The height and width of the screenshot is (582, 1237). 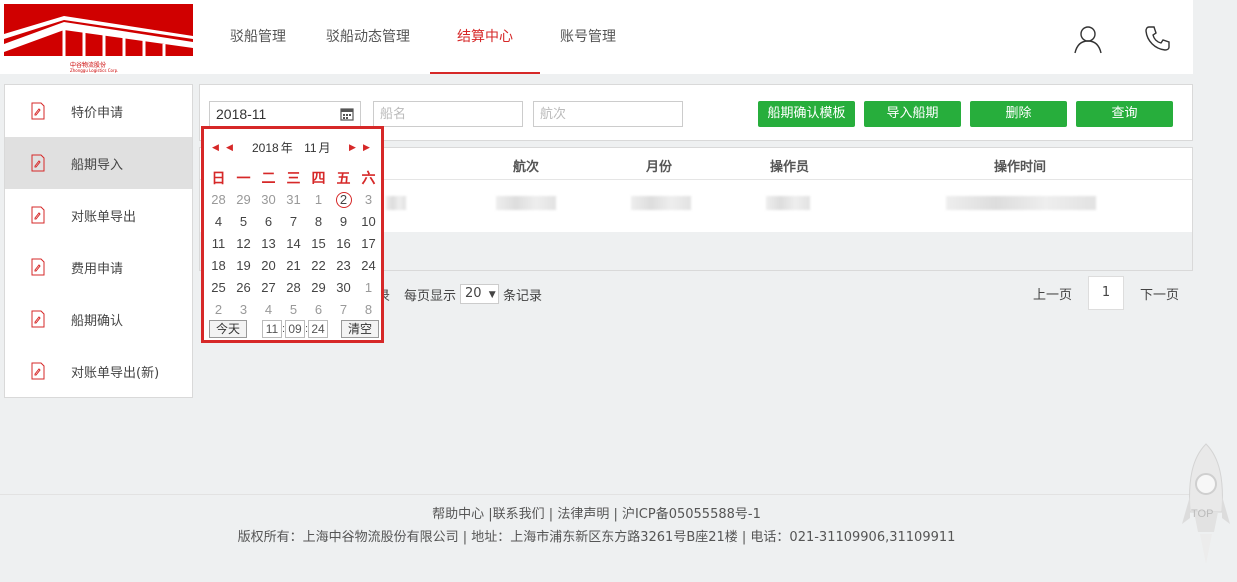 I want to click on calendar-day: 26, so click(x=243, y=288).